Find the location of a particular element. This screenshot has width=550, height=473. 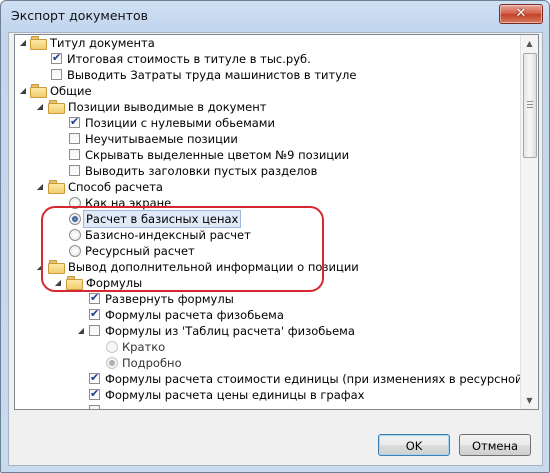

tree-node-label: Титул документа is located at coordinates (102, 43).